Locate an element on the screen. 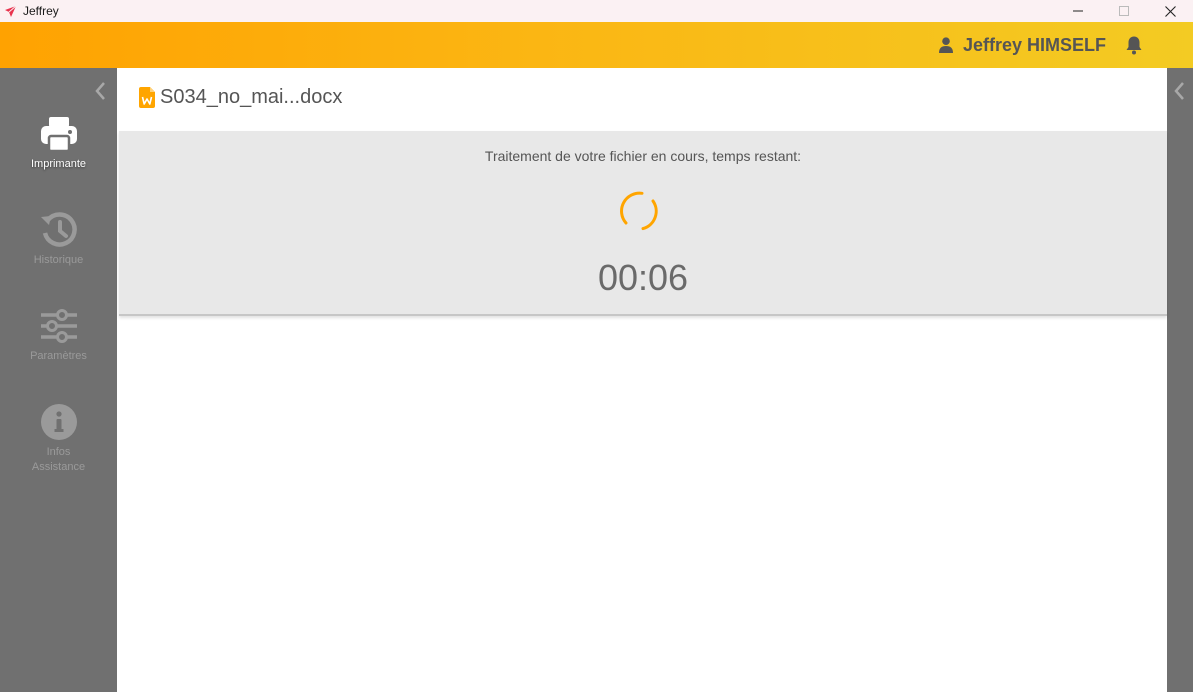 Image resolution: width=1193 pixels, height=692 pixels. maximize-icon is located at coordinates (1124, 11).